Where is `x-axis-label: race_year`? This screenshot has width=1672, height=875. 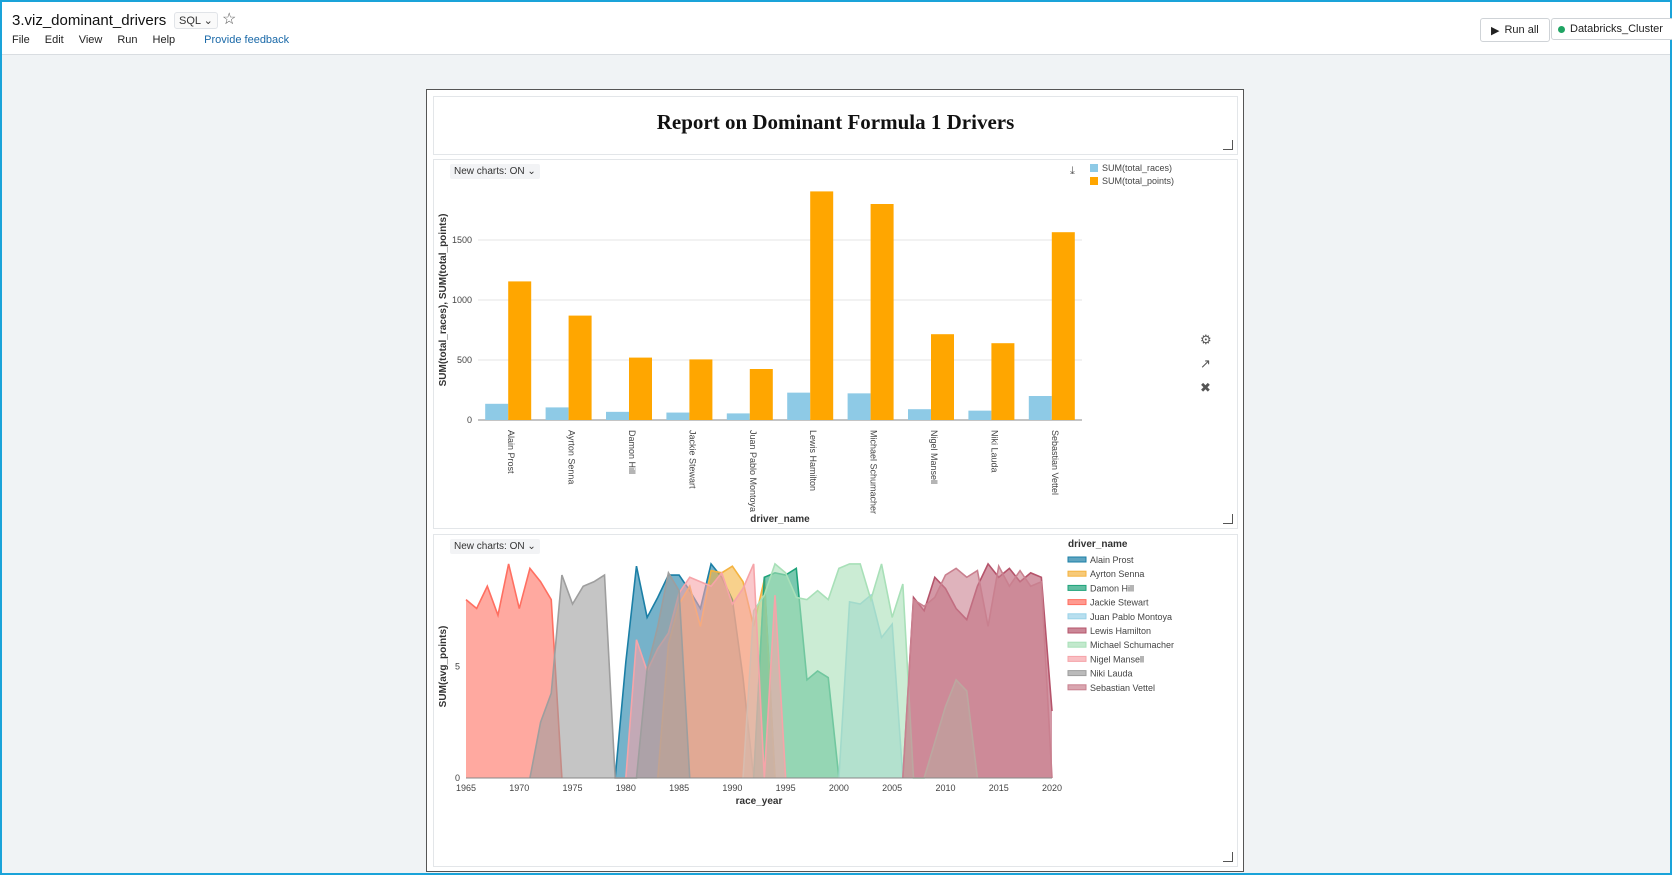 x-axis-label: race_year is located at coordinates (759, 801).